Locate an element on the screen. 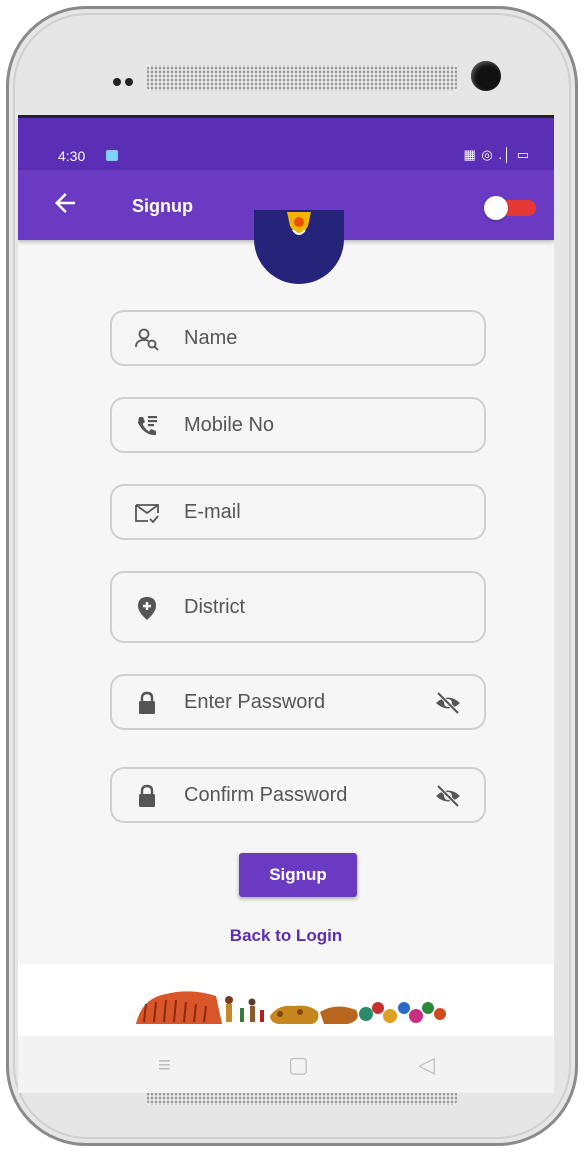 This screenshot has height=1152, width=584. cultural-banner-illustration is located at coordinates (291, 1007).